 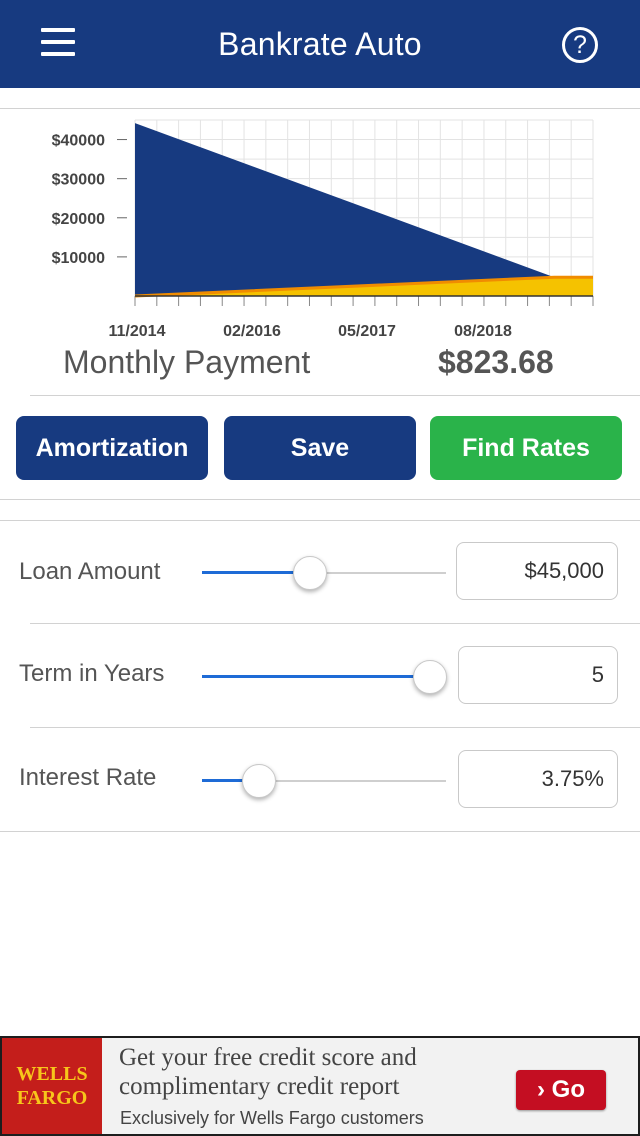 What do you see at coordinates (112, 448) in the screenshot?
I see `amortization-button: Amortization` at bounding box center [112, 448].